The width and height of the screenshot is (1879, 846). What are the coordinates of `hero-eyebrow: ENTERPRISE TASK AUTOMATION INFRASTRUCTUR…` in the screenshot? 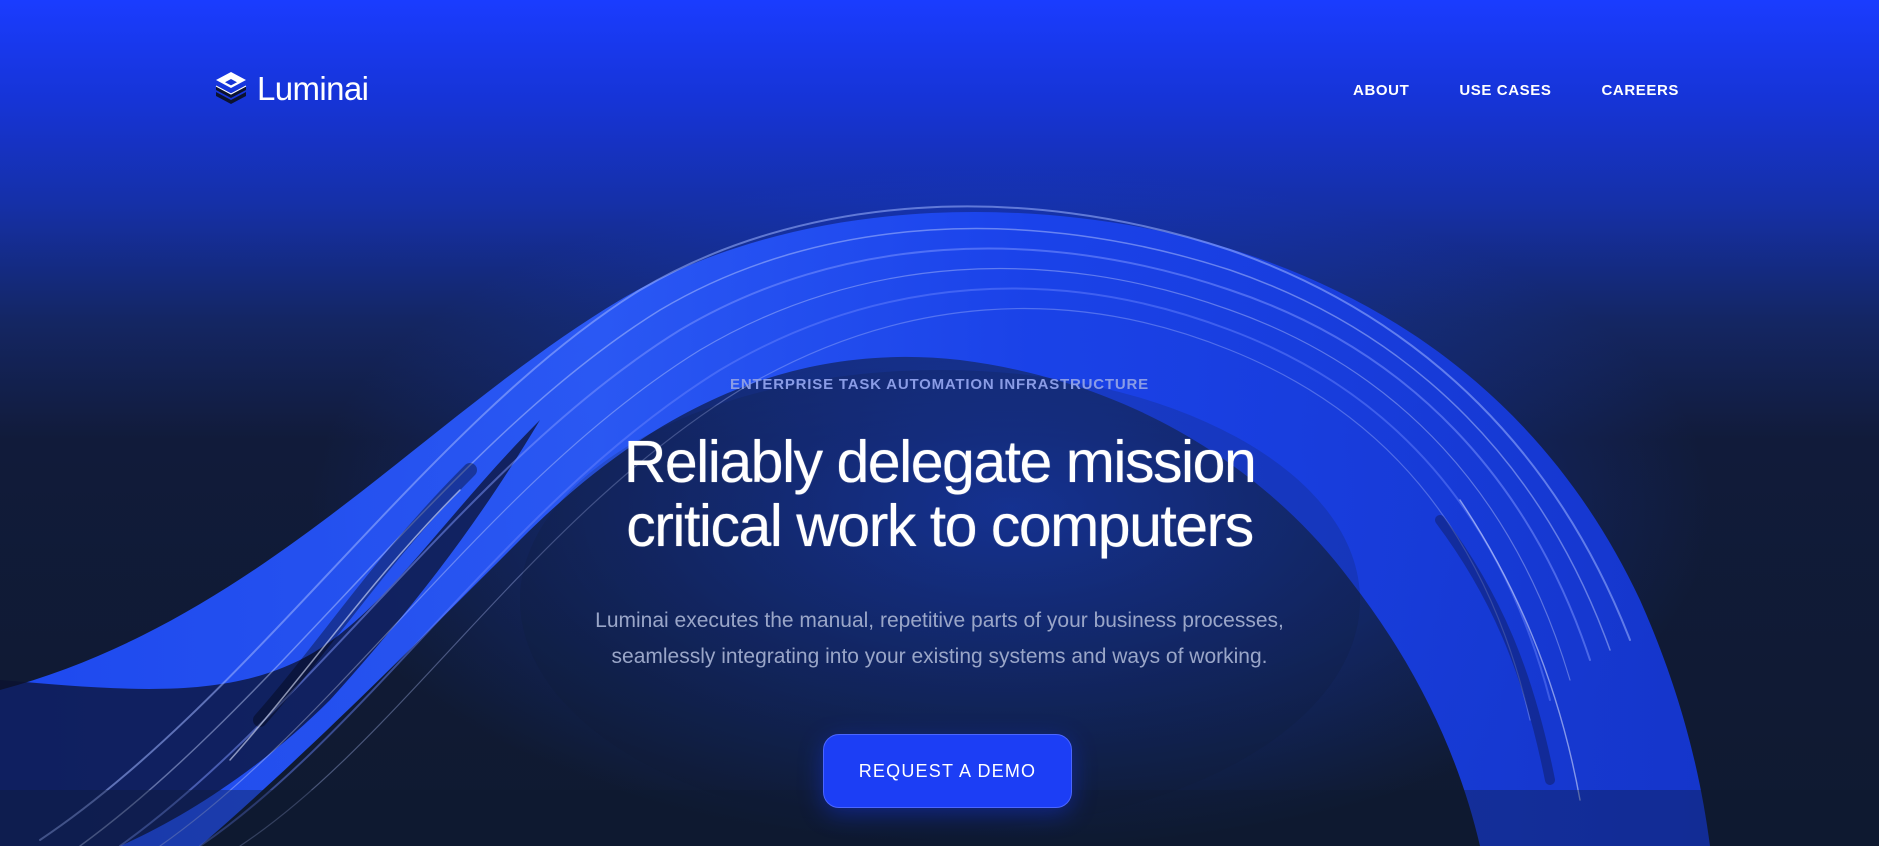 It's located at (939, 384).